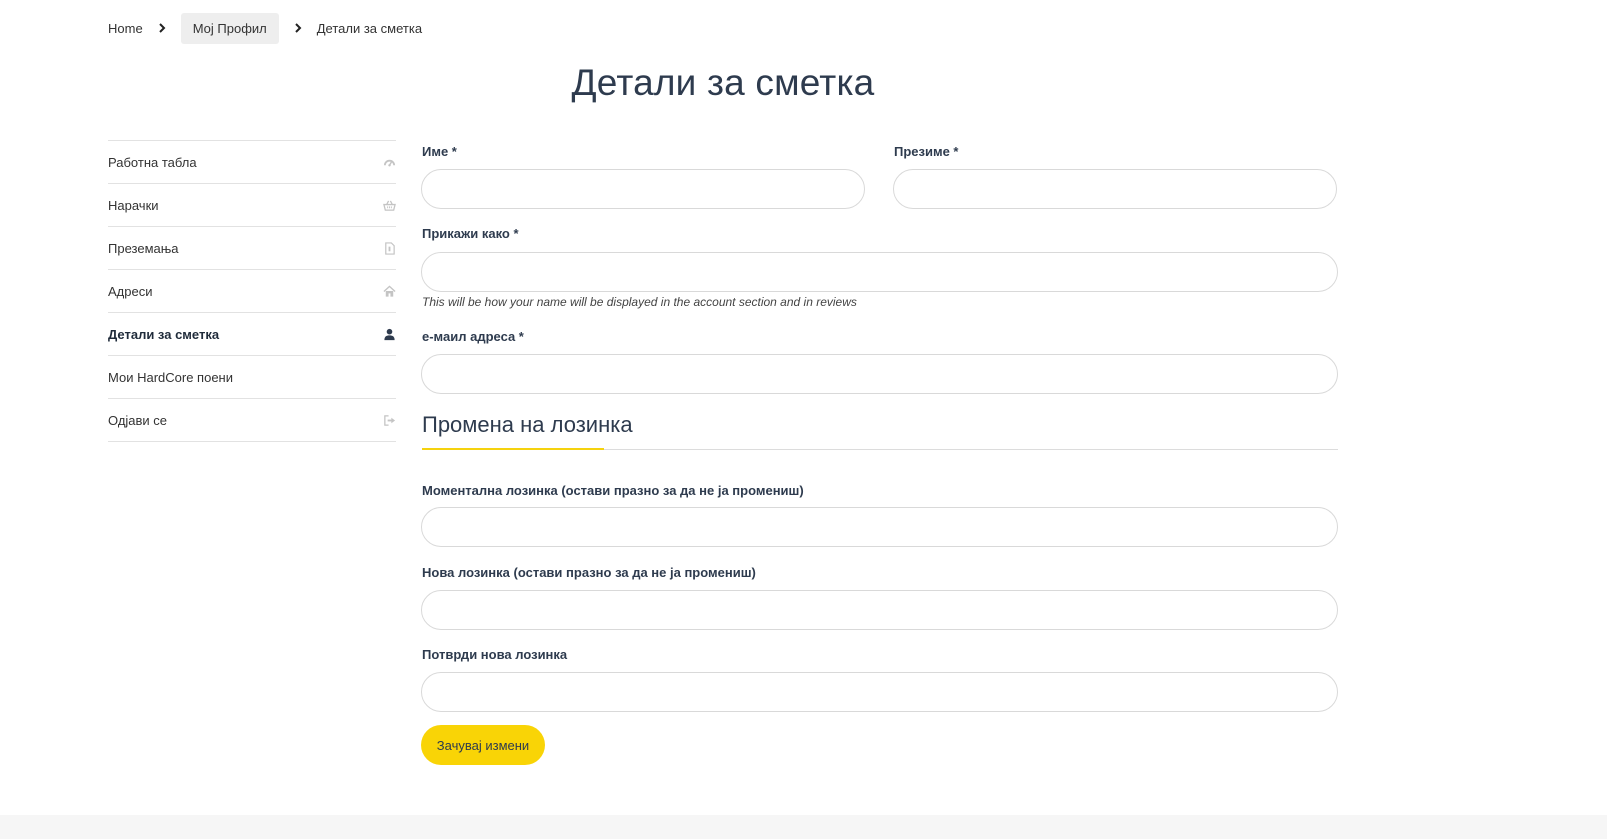 The image size is (1607, 839). What do you see at coordinates (133, 205) in the screenshot?
I see `sidebar-item-label: Нарачки` at bounding box center [133, 205].